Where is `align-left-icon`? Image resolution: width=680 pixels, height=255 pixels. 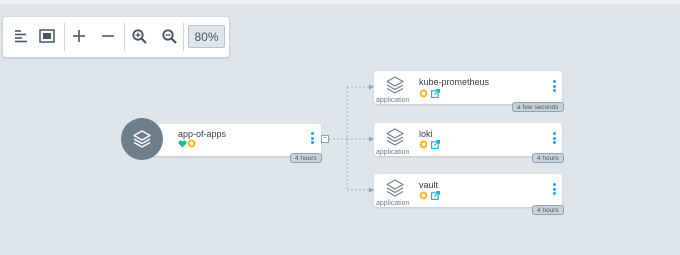
align-left-icon is located at coordinates (21, 36).